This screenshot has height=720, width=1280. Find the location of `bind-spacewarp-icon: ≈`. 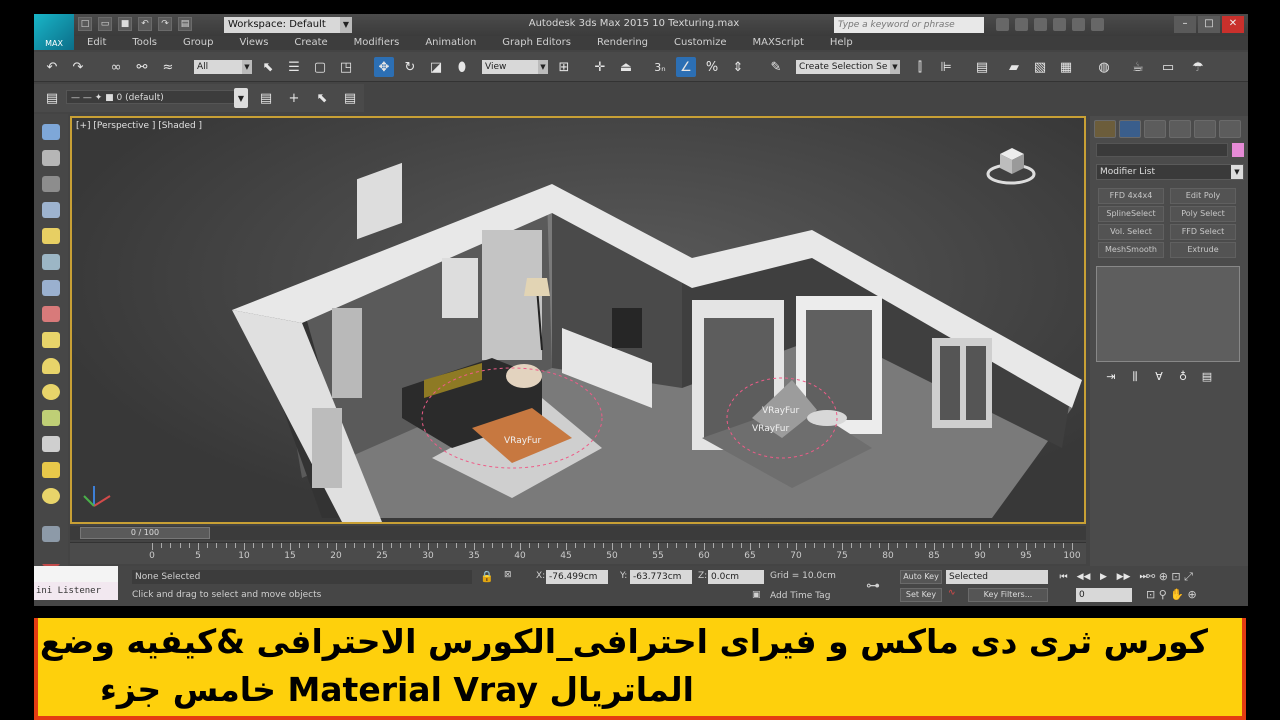

bind-spacewarp-icon: ≈ is located at coordinates (168, 67).